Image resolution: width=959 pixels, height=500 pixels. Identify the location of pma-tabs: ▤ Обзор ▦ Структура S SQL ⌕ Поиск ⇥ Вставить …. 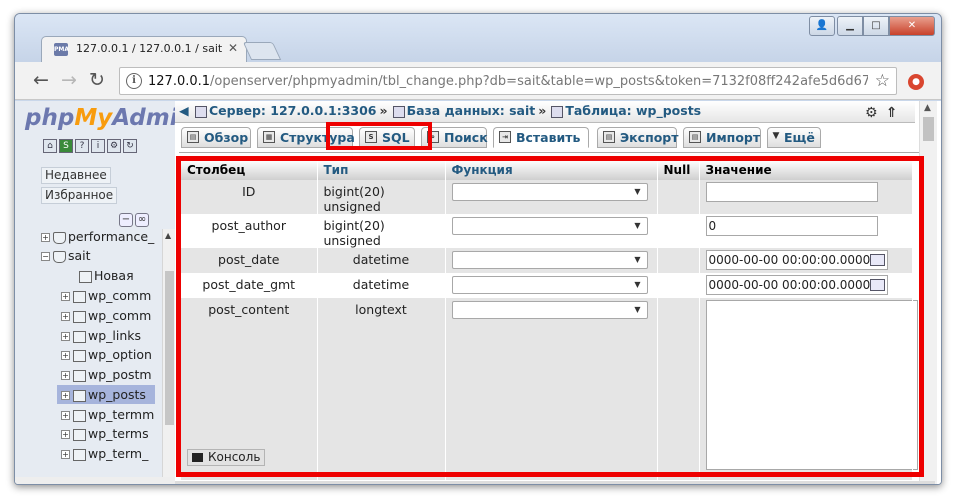
(549, 139).